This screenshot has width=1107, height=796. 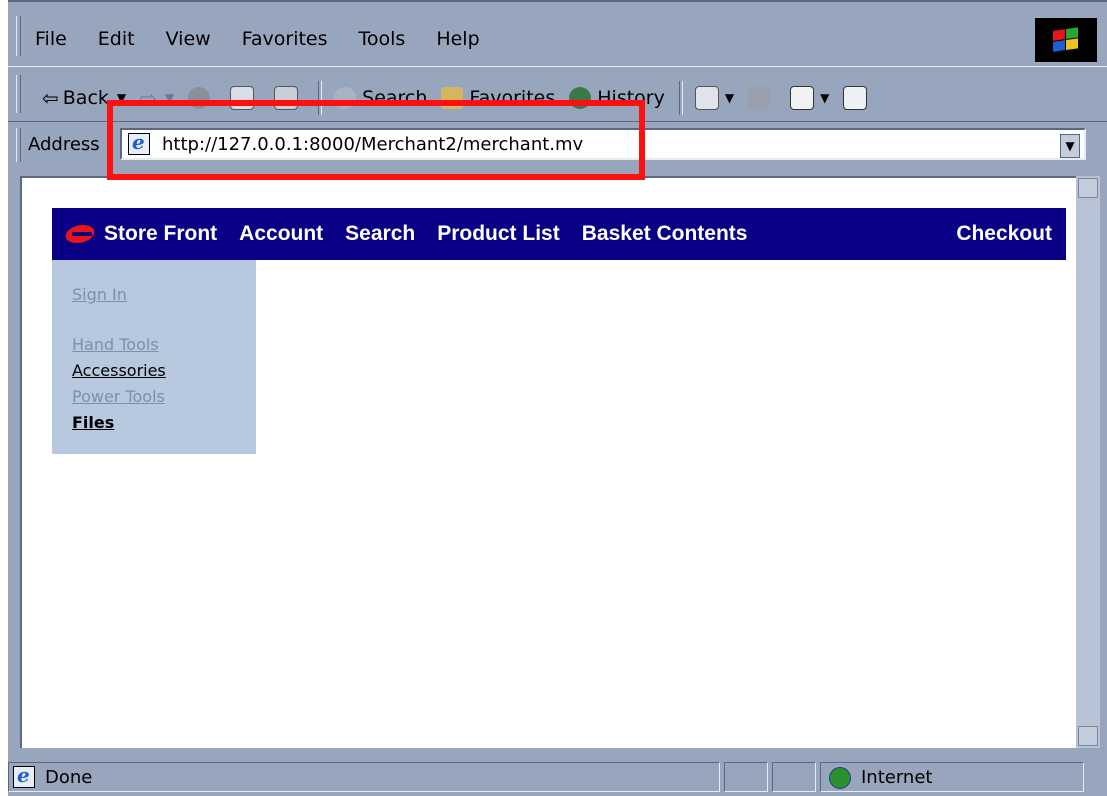 I want to click on menu-edit: Edit, so click(x=116, y=39).